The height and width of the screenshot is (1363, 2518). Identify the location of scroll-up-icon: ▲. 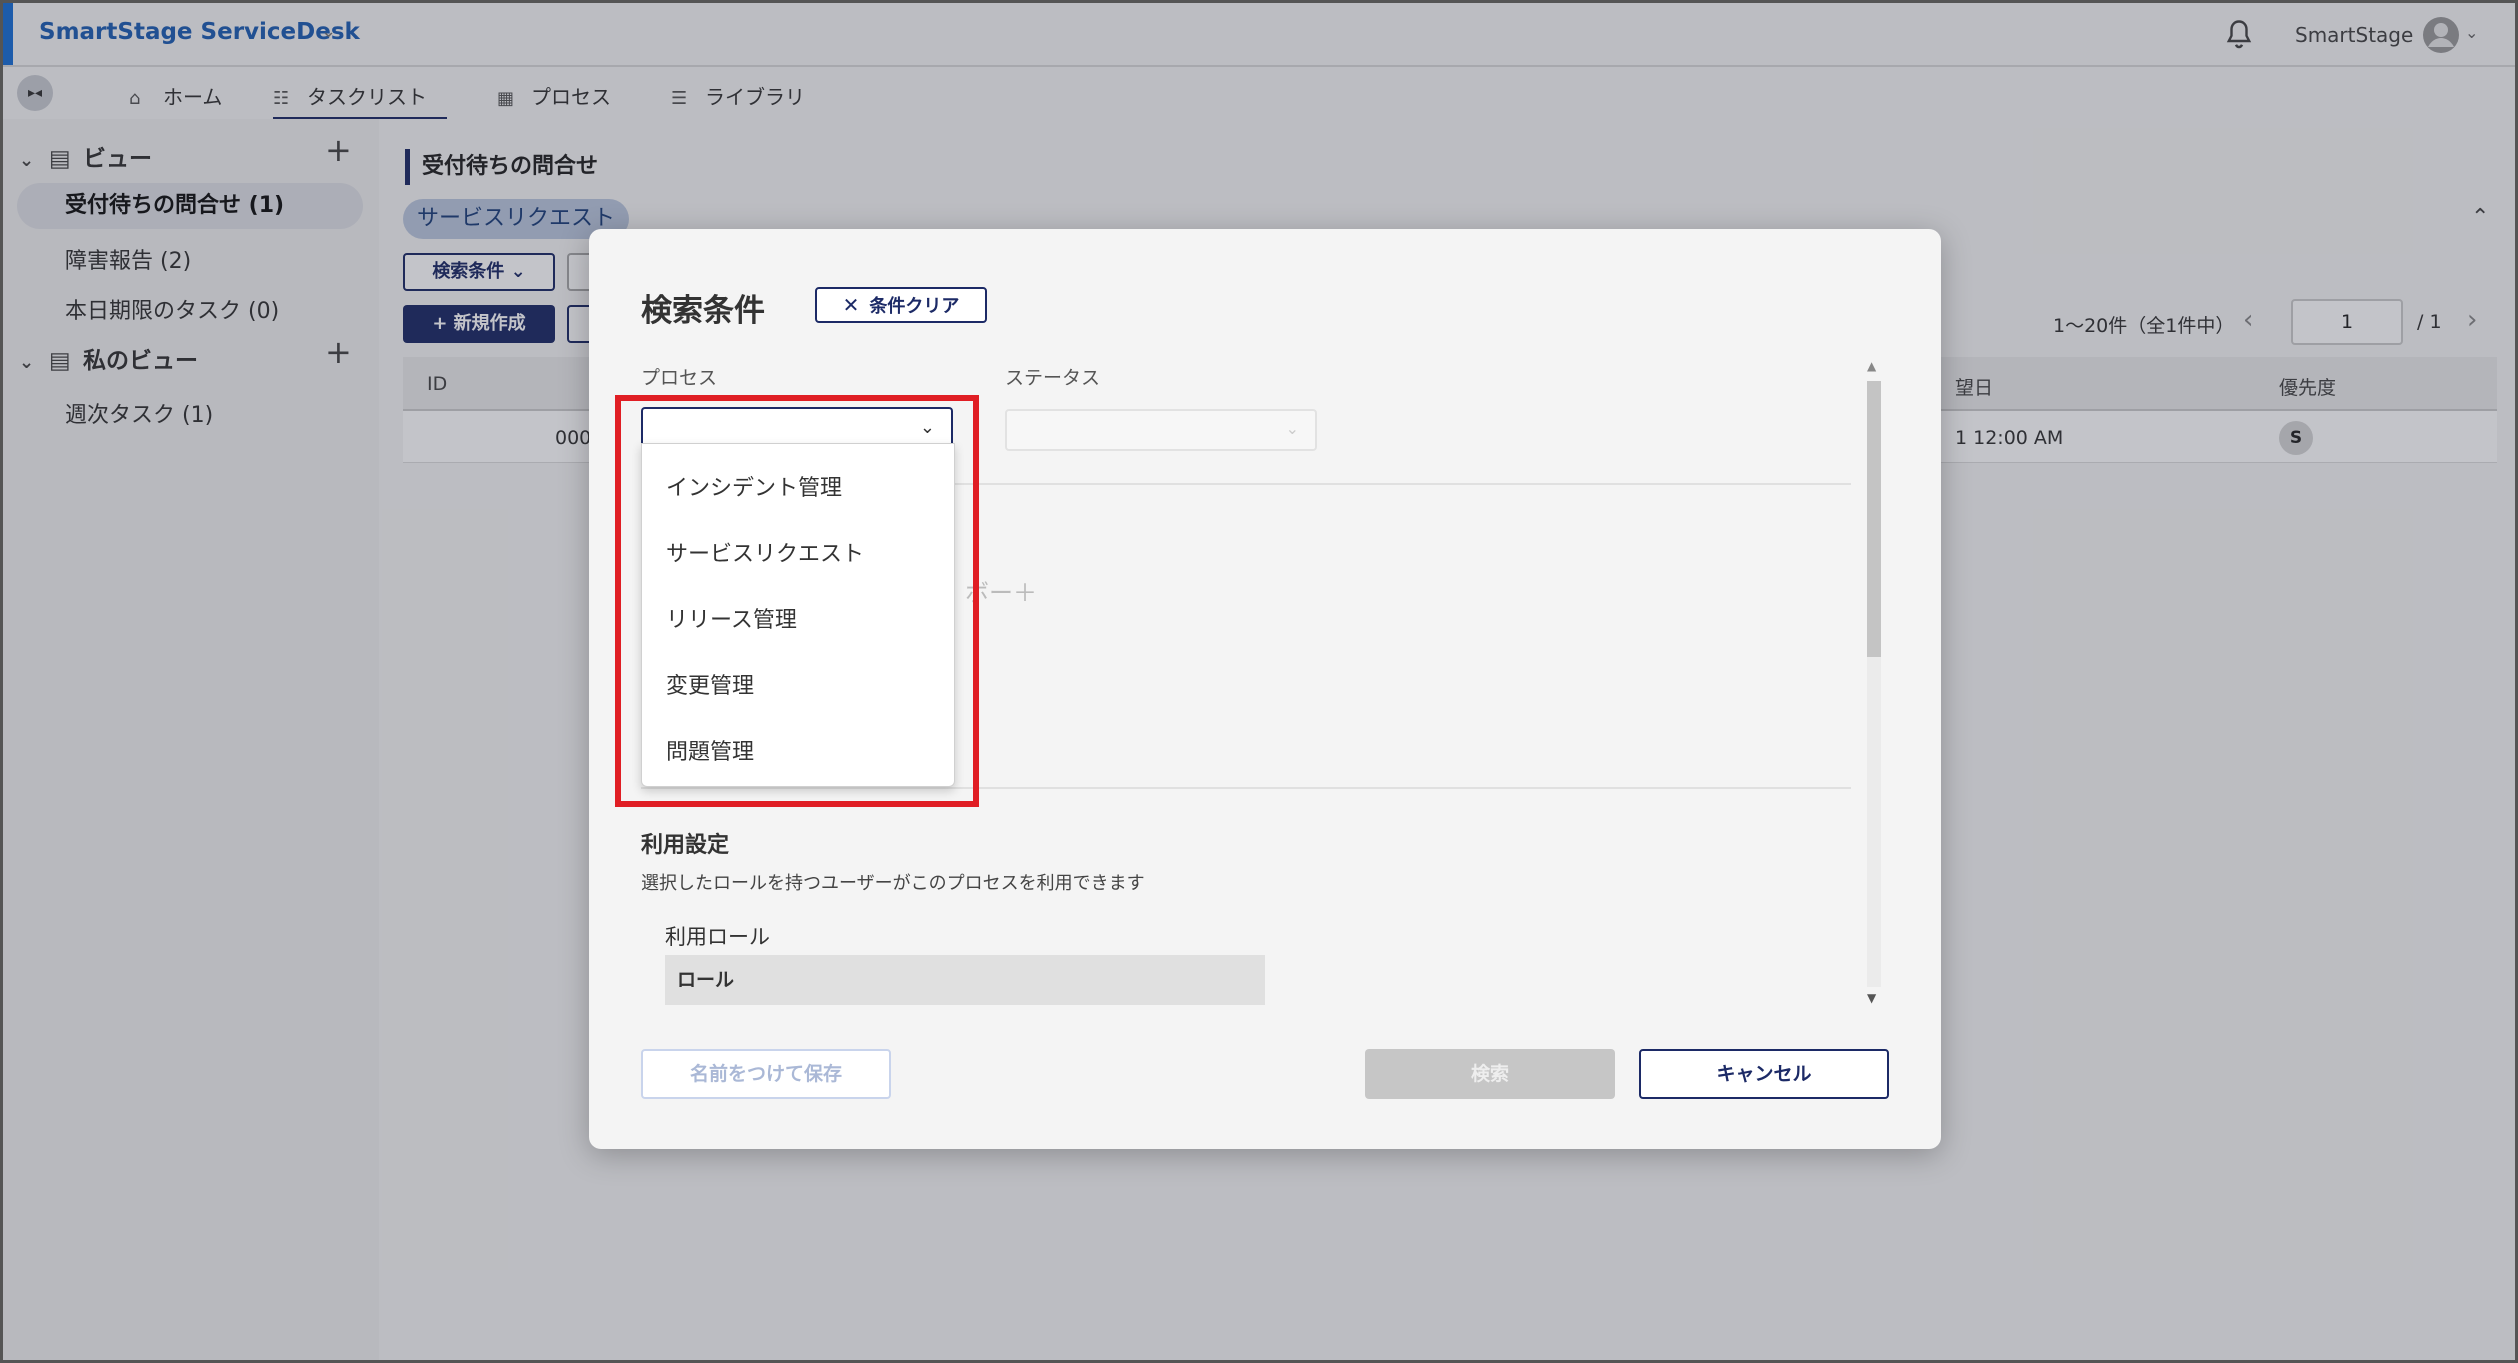
(1871, 366).